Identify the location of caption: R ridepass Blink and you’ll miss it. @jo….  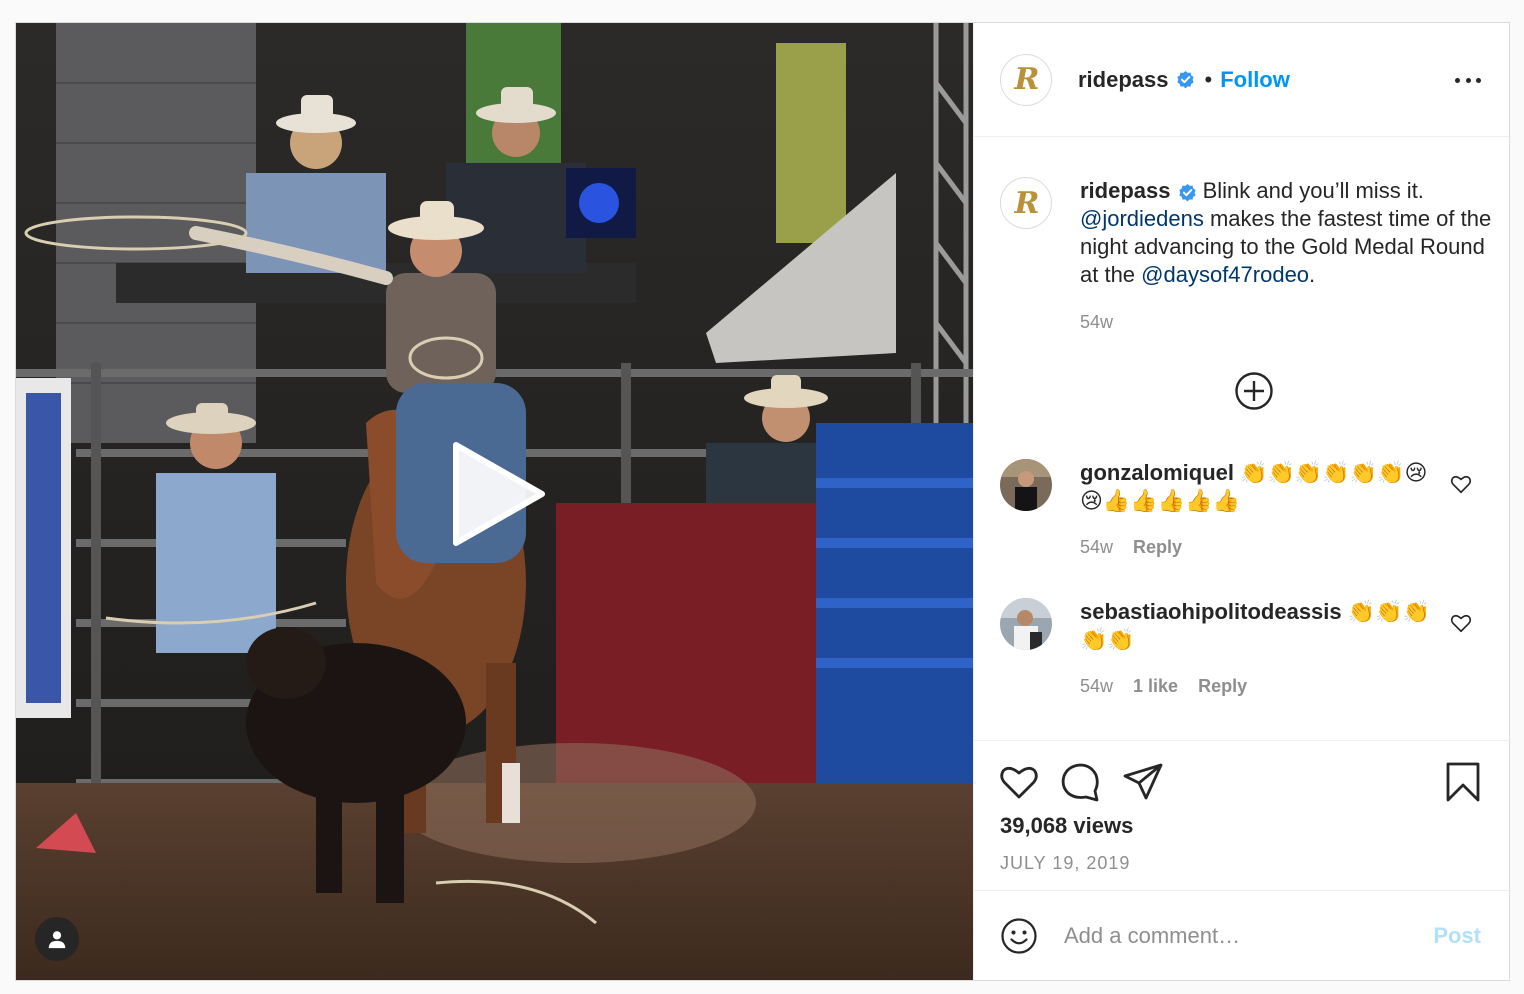
(1250, 233).